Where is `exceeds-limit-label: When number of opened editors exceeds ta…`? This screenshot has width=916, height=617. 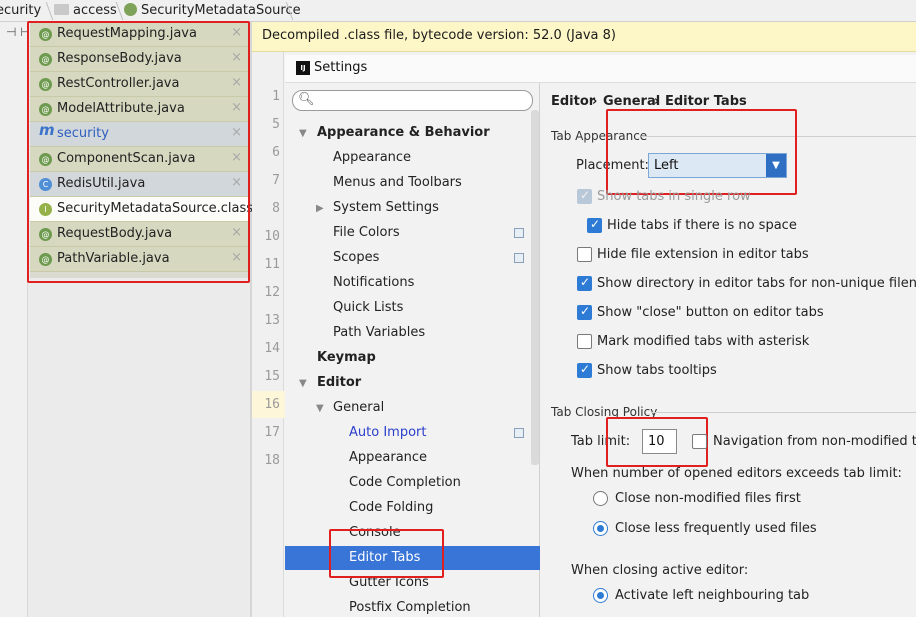
exceeds-limit-label: When number of opened editors exceeds ta… is located at coordinates (736, 473).